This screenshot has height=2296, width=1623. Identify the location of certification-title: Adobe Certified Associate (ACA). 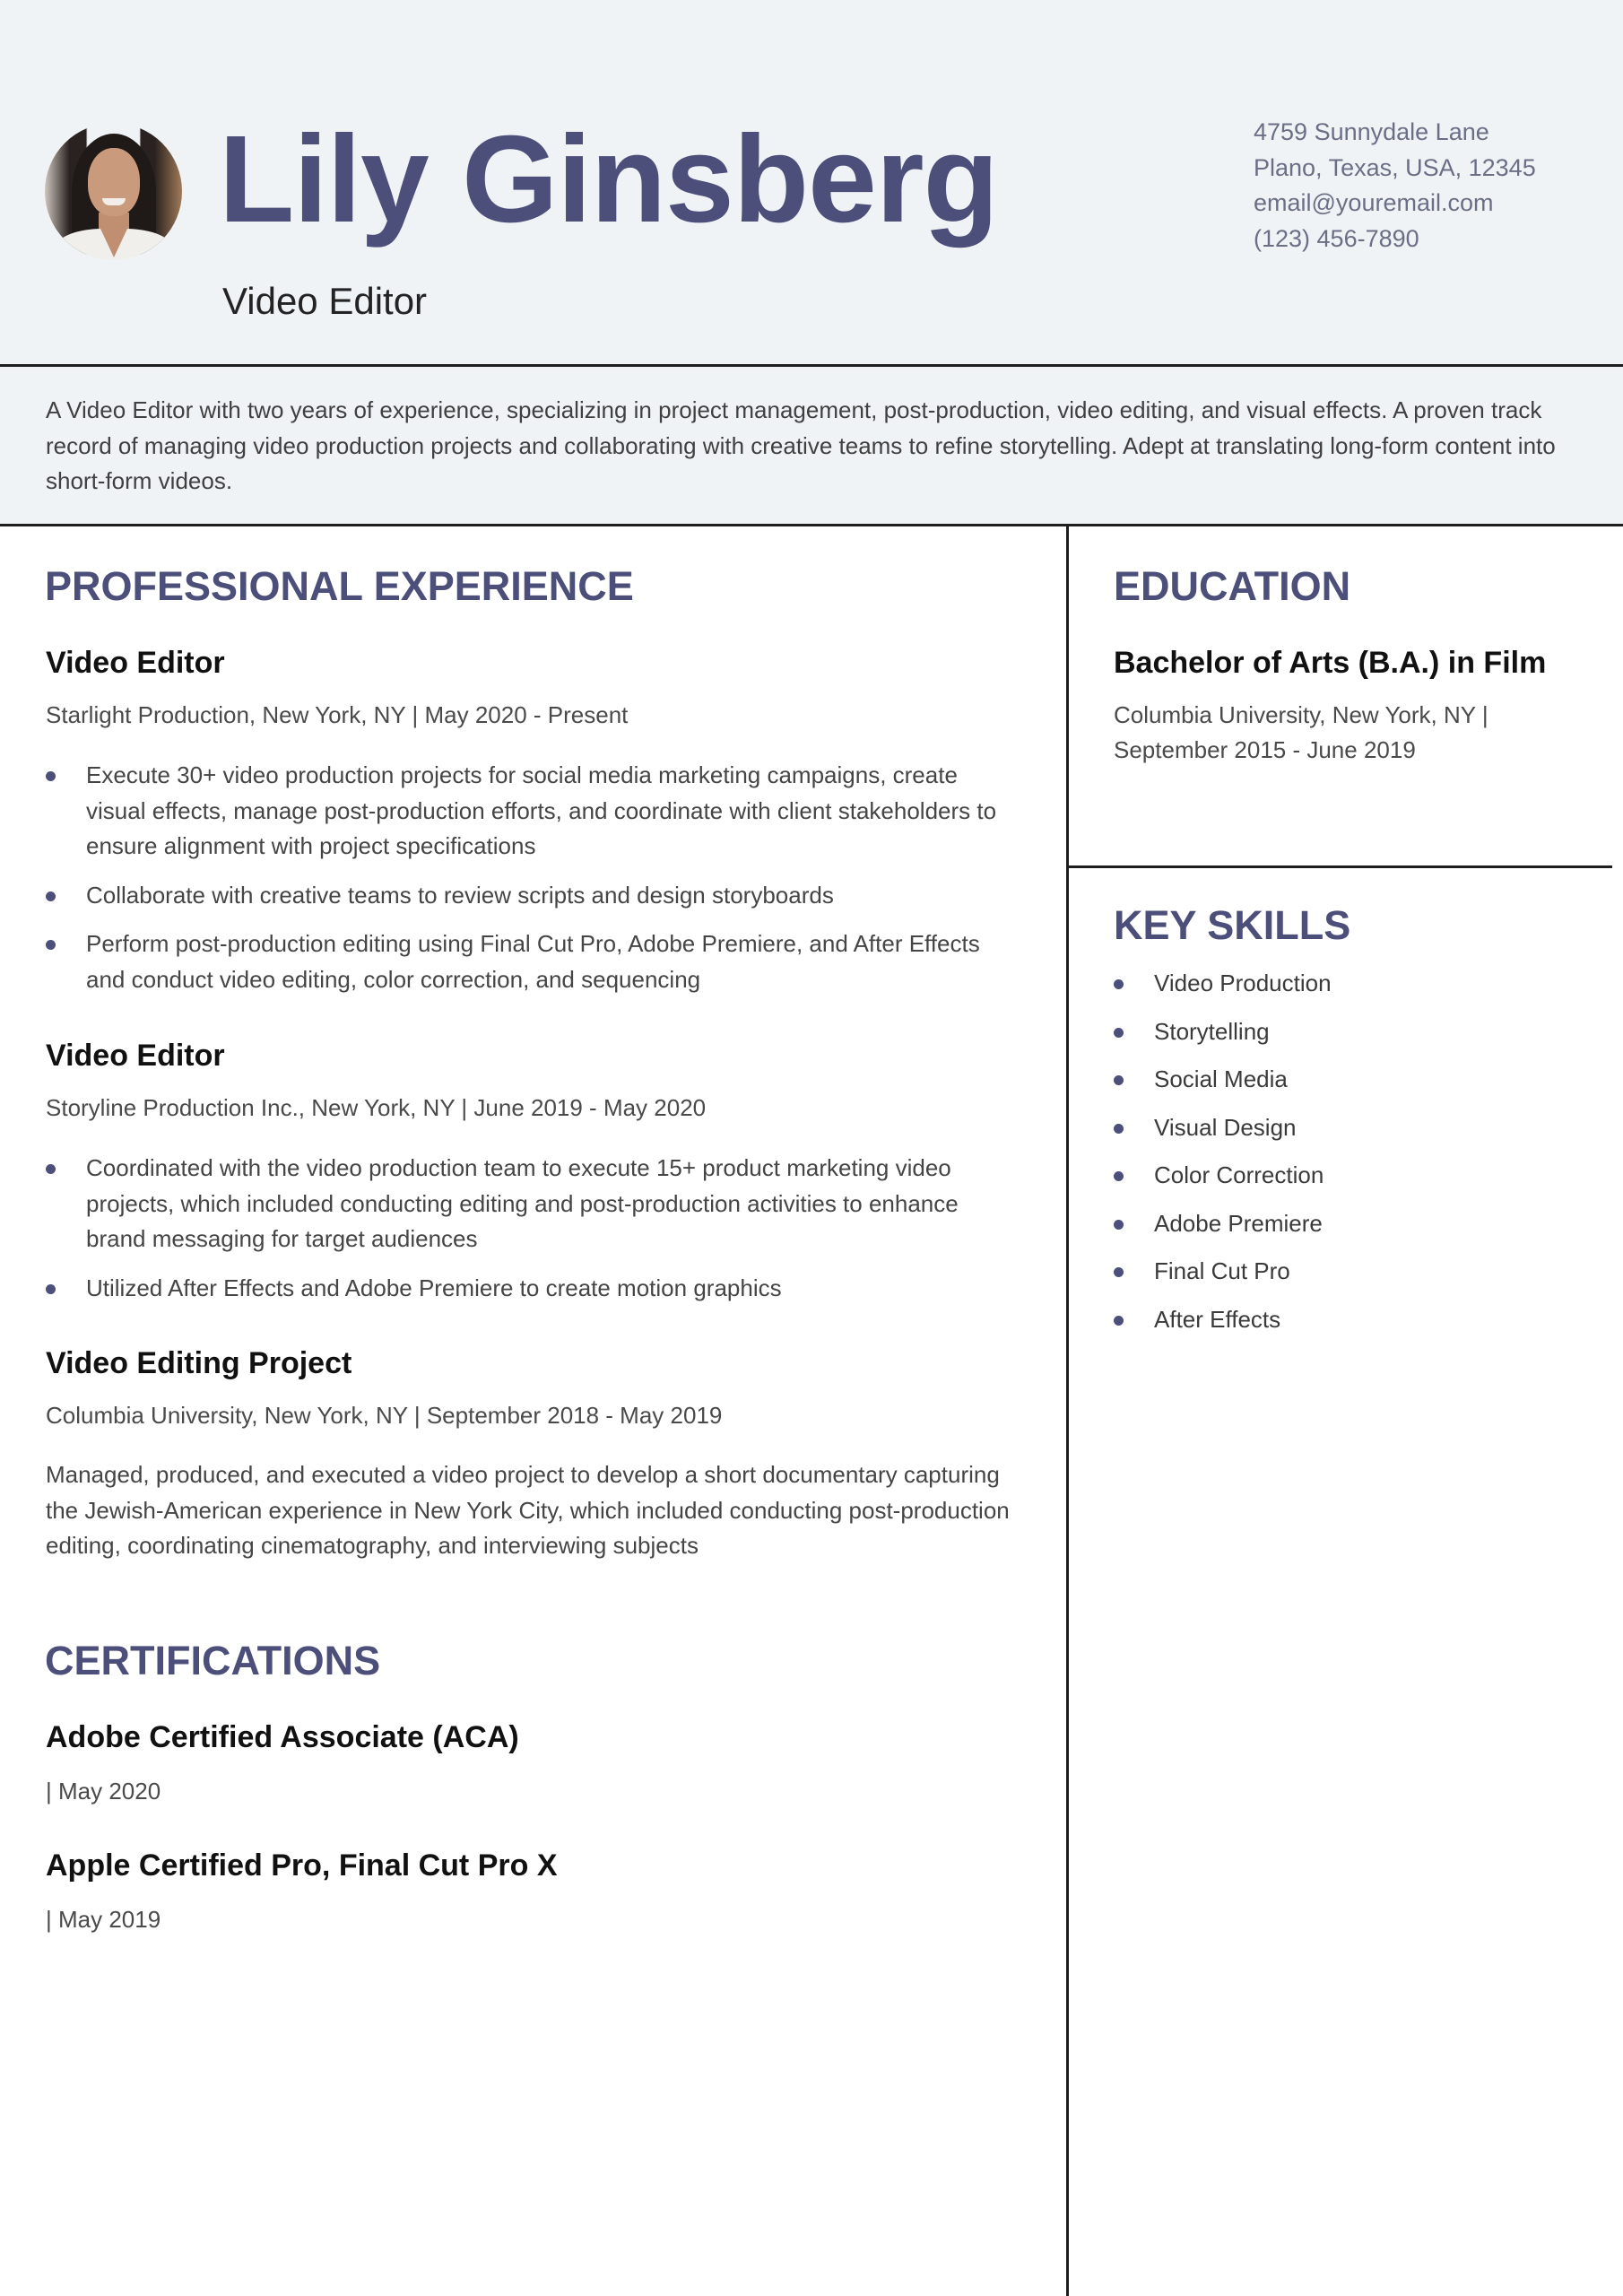
(282, 1737).